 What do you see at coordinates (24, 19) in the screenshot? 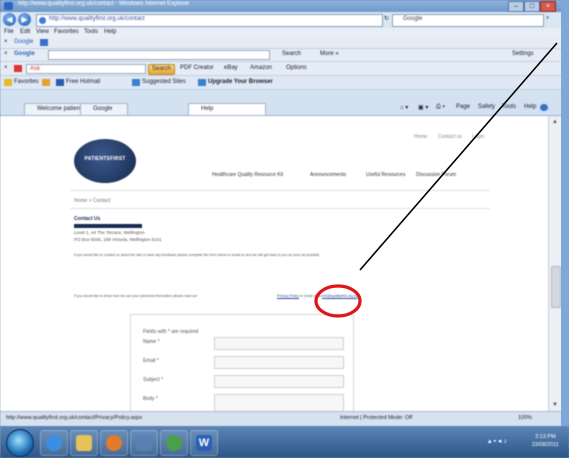
I see `forward-button: ▶` at bounding box center [24, 19].